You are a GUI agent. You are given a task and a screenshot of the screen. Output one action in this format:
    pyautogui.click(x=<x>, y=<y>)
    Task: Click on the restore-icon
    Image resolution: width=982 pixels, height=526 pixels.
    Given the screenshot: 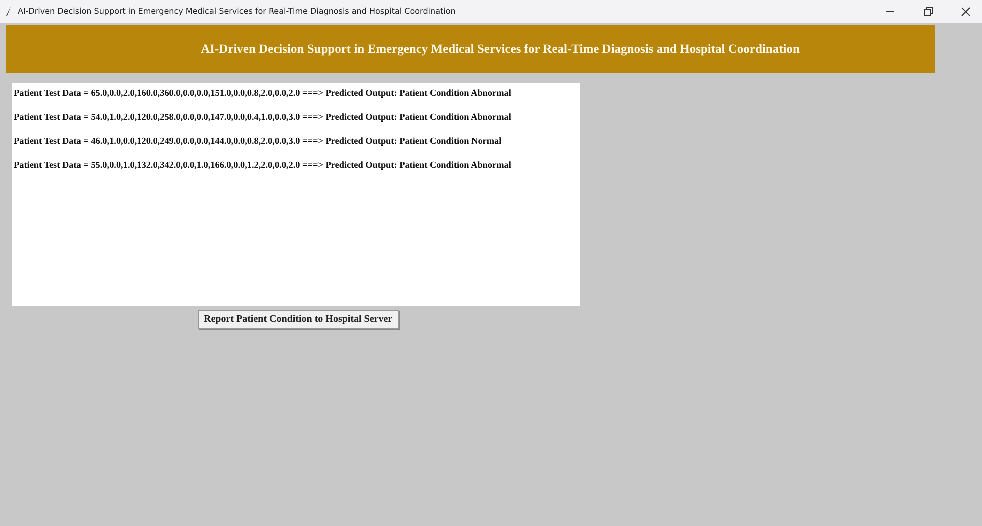 What is the action you would take?
    pyautogui.click(x=928, y=11)
    